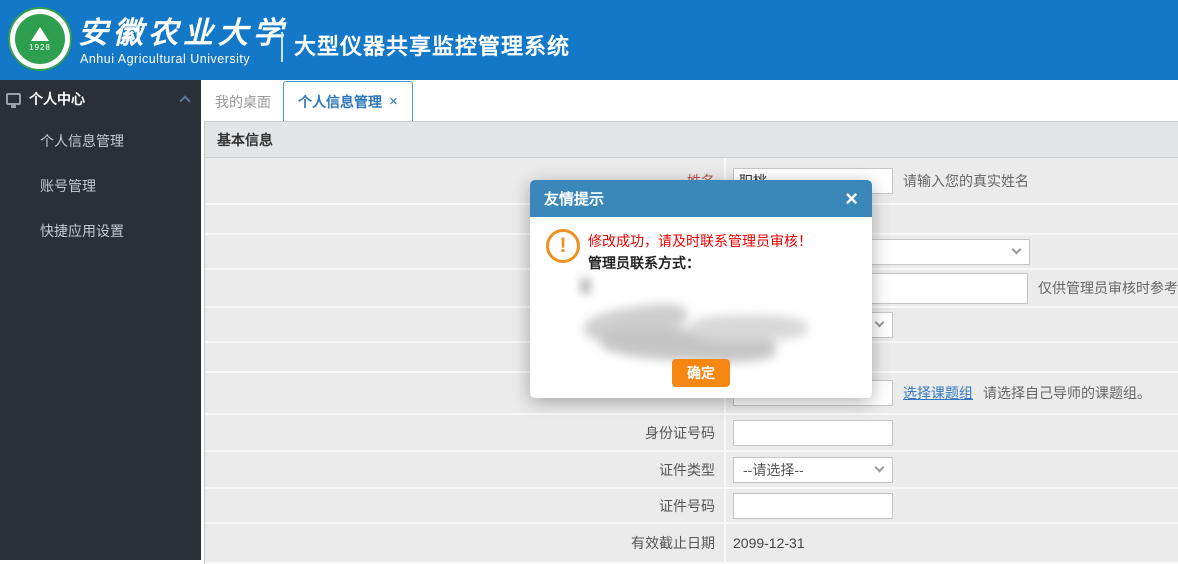  I want to click on sidebar-item-quick-apps: 快捷应用设置, so click(100, 230).